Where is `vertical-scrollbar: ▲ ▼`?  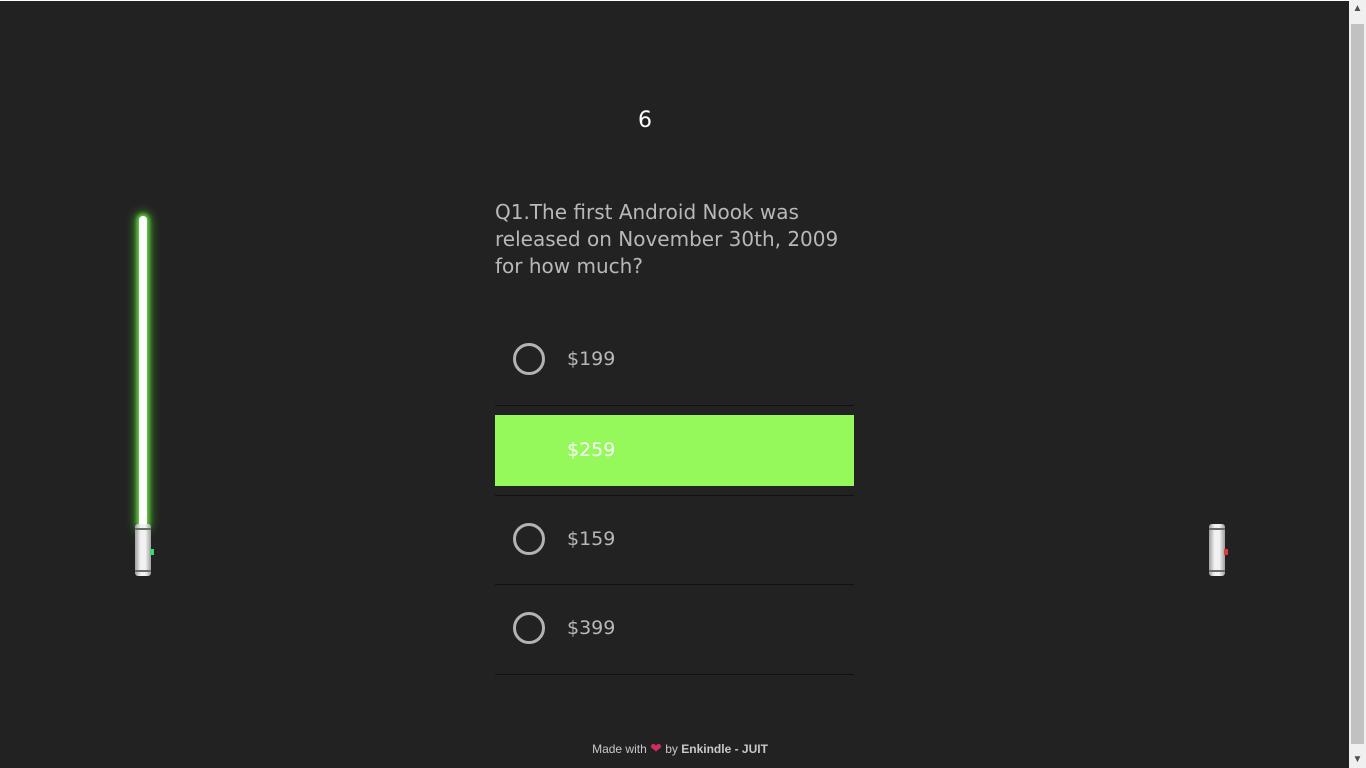 vertical-scrollbar: ▲ ▼ is located at coordinates (1357, 384).